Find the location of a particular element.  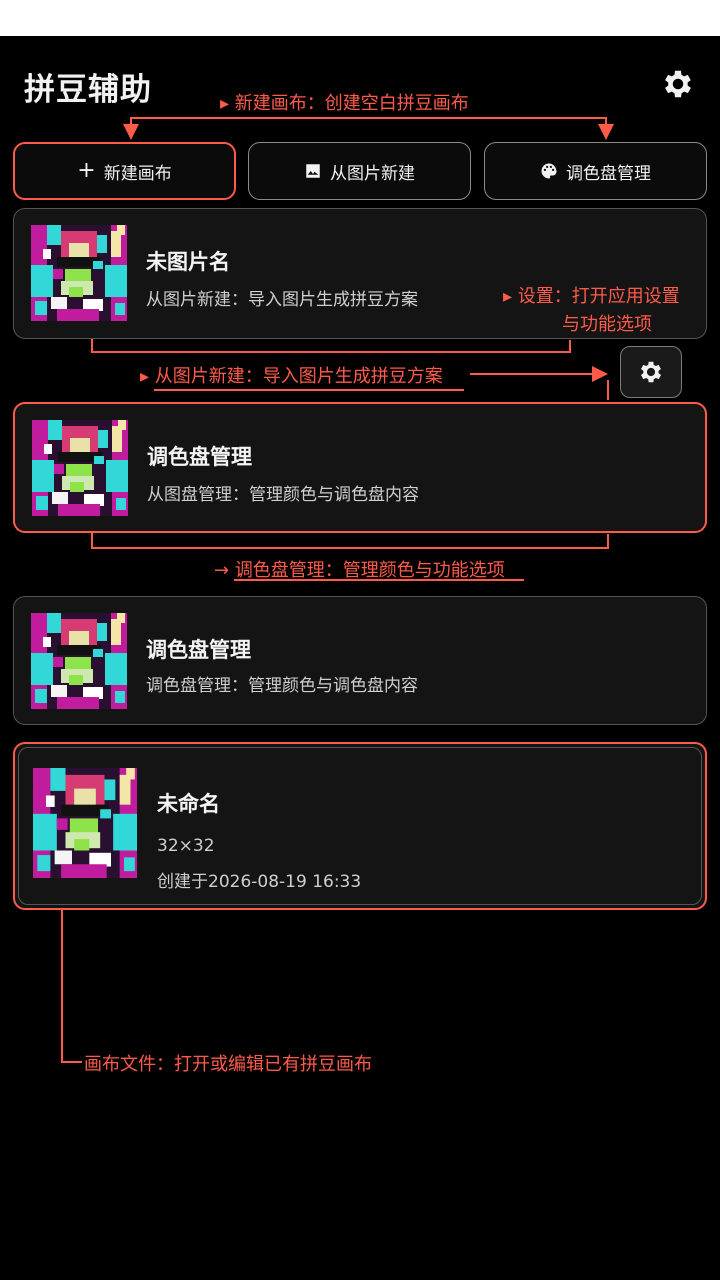

annotation-new-canvas: ▸ 新建画布：创建空白拼豆画布 is located at coordinates (344, 103).